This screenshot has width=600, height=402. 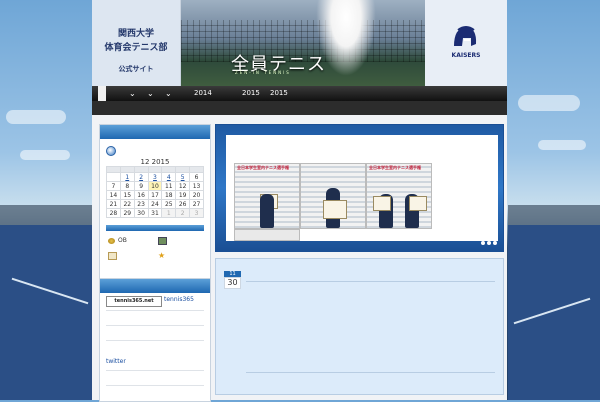 I want to click on nav-link-2014: 2014, so click(x=203, y=93).